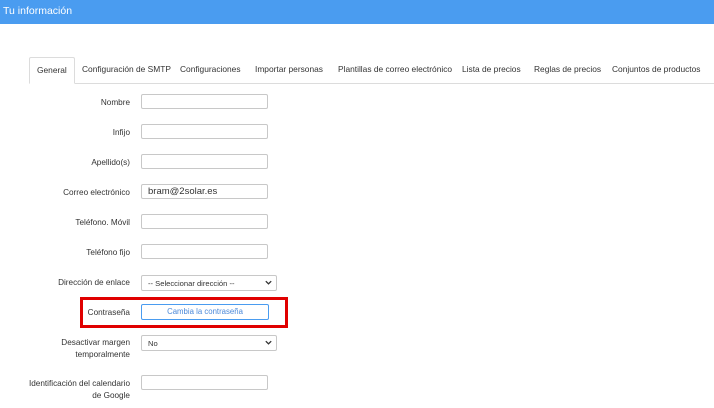 This screenshot has height=408, width=714. What do you see at coordinates (204, 161) in the screenshot?
I see `apellido-field` at bounding box center [204, 161].